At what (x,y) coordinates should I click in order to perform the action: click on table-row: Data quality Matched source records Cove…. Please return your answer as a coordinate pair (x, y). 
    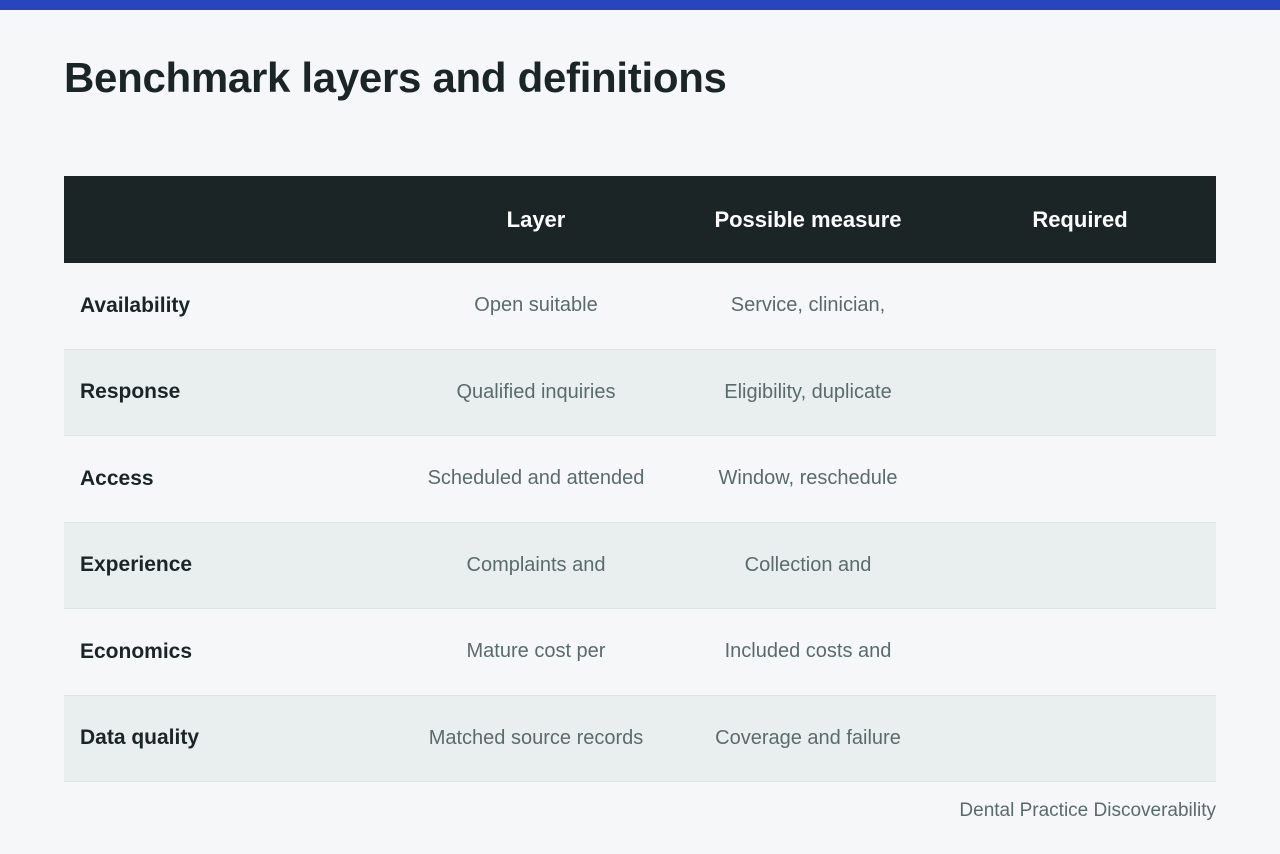
    Looking at the image, I should click on (640, 738).